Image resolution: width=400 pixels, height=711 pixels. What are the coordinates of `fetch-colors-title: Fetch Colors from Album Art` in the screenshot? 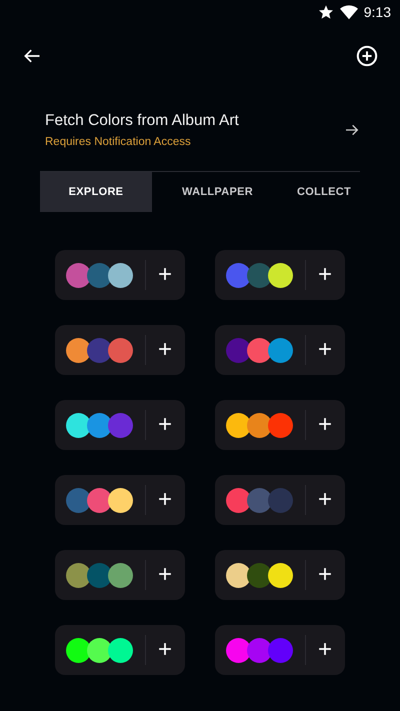 It's located at (142, 121).